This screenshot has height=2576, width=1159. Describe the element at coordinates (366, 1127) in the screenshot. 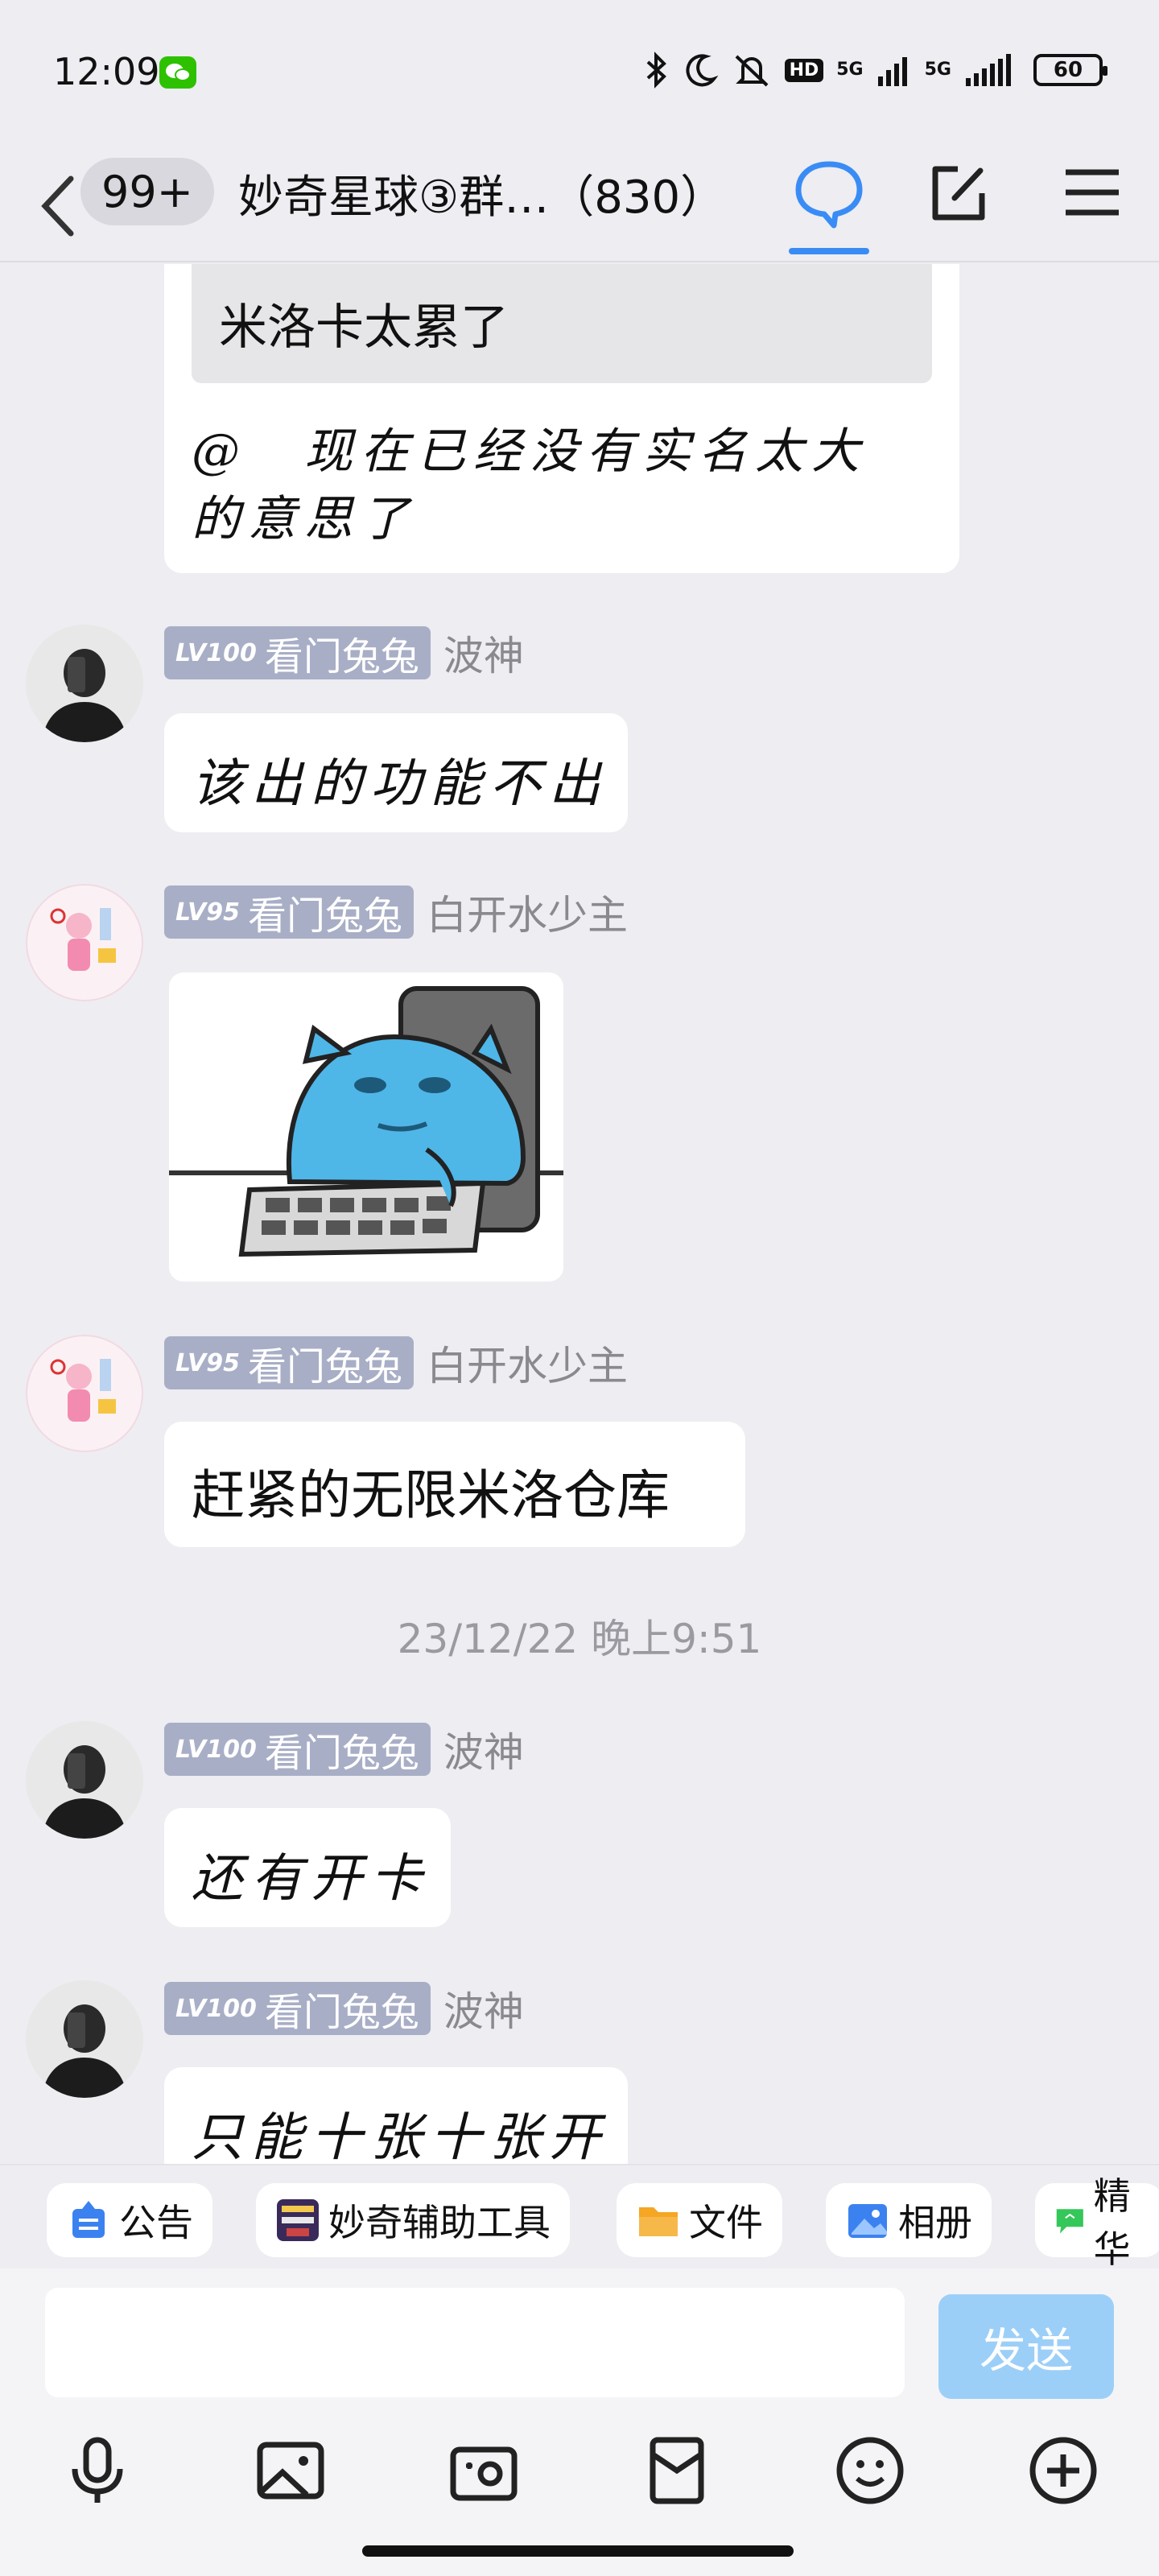

I see `sticker-image` at that location.